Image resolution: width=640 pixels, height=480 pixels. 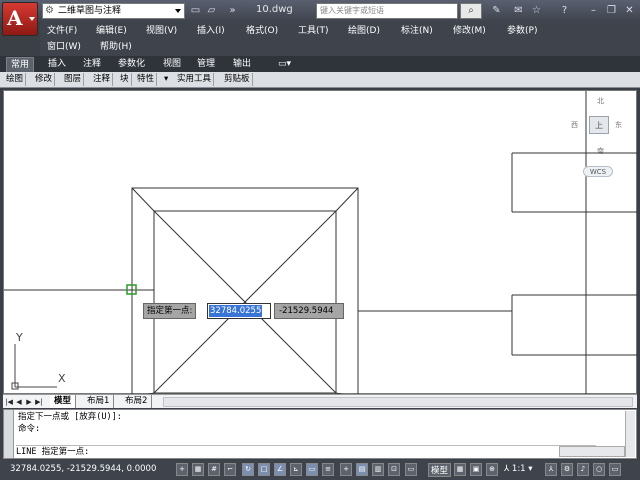 What do you see at coordinates (239, 311) in the screenshot?
I see `dynamic-input-x: 32784.0255` at bounding box center [239, 311].